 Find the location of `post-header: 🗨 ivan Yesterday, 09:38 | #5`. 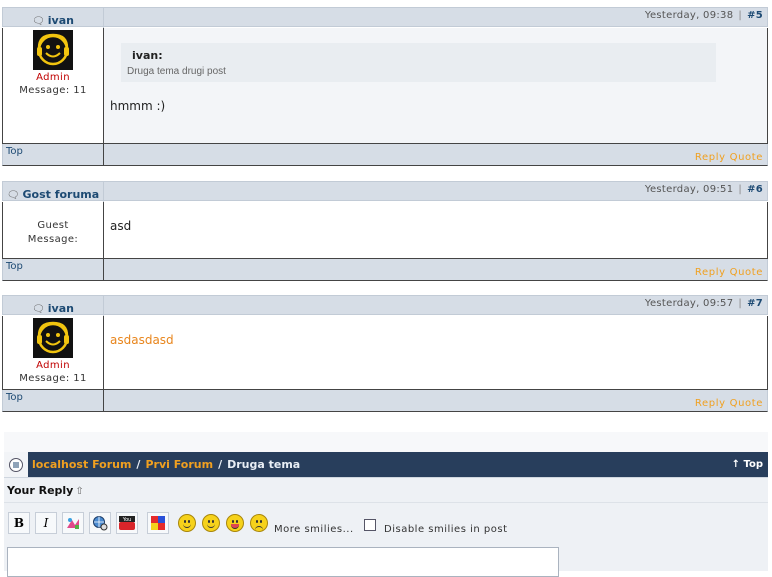

post-header: 🗨 ivan Yesterday, 09:38 | #5 is located at coordinates (385, 17).